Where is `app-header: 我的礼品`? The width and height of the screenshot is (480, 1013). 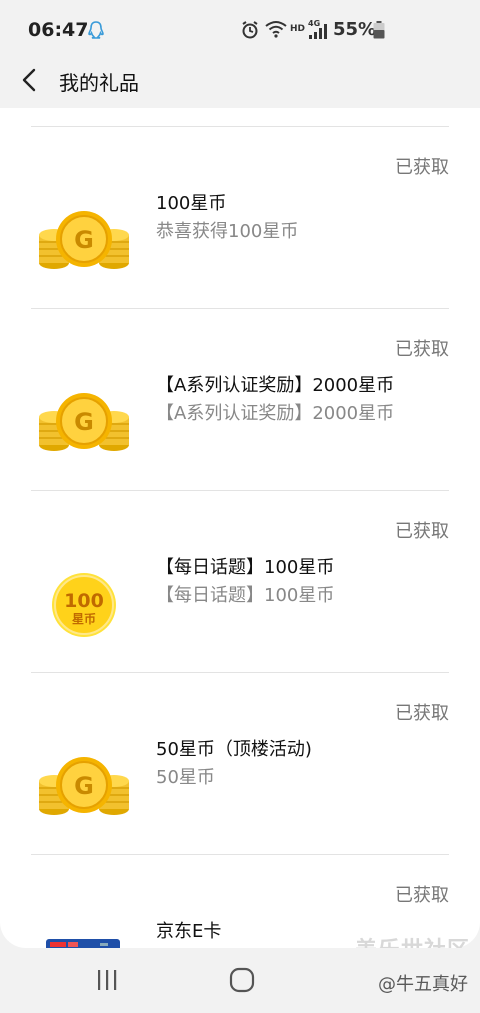 app-header: 我的礼品 is located at coordinates (240, 83).